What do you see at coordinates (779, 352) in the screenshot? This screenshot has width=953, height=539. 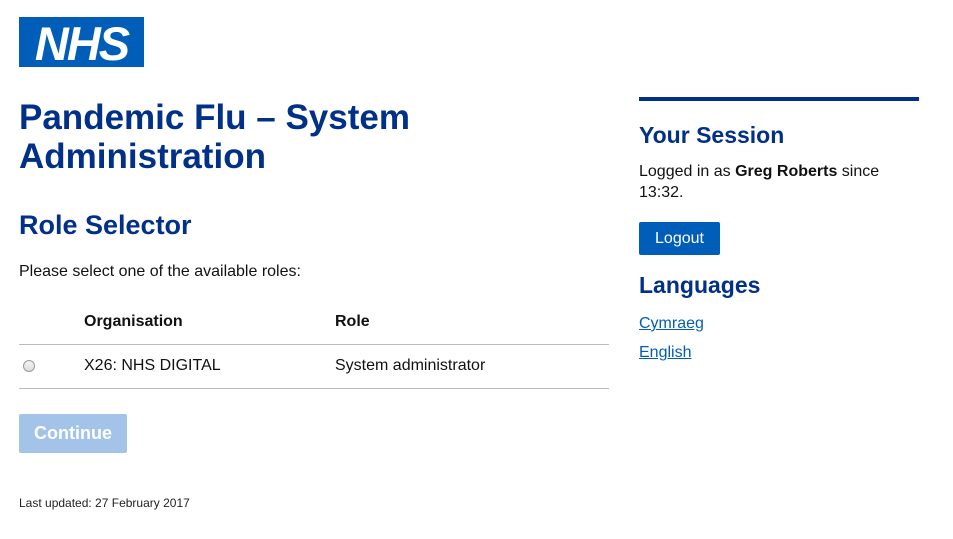 I see `language-item: English` at bounding box center [779, 352].